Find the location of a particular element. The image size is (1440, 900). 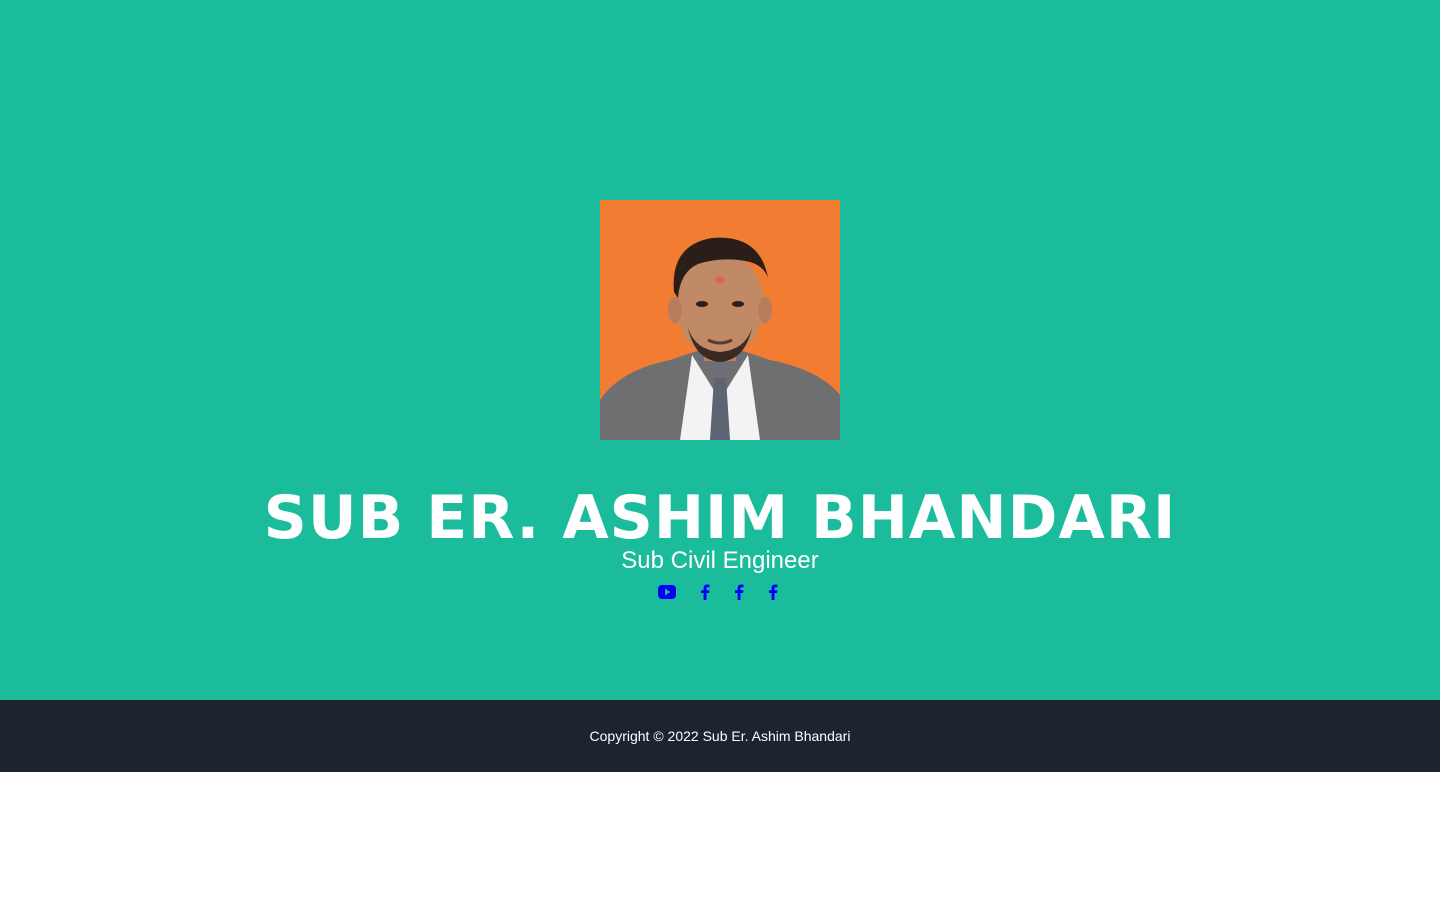

profile-title: Sub Civil Engineer is located at coordinates (720, 560).